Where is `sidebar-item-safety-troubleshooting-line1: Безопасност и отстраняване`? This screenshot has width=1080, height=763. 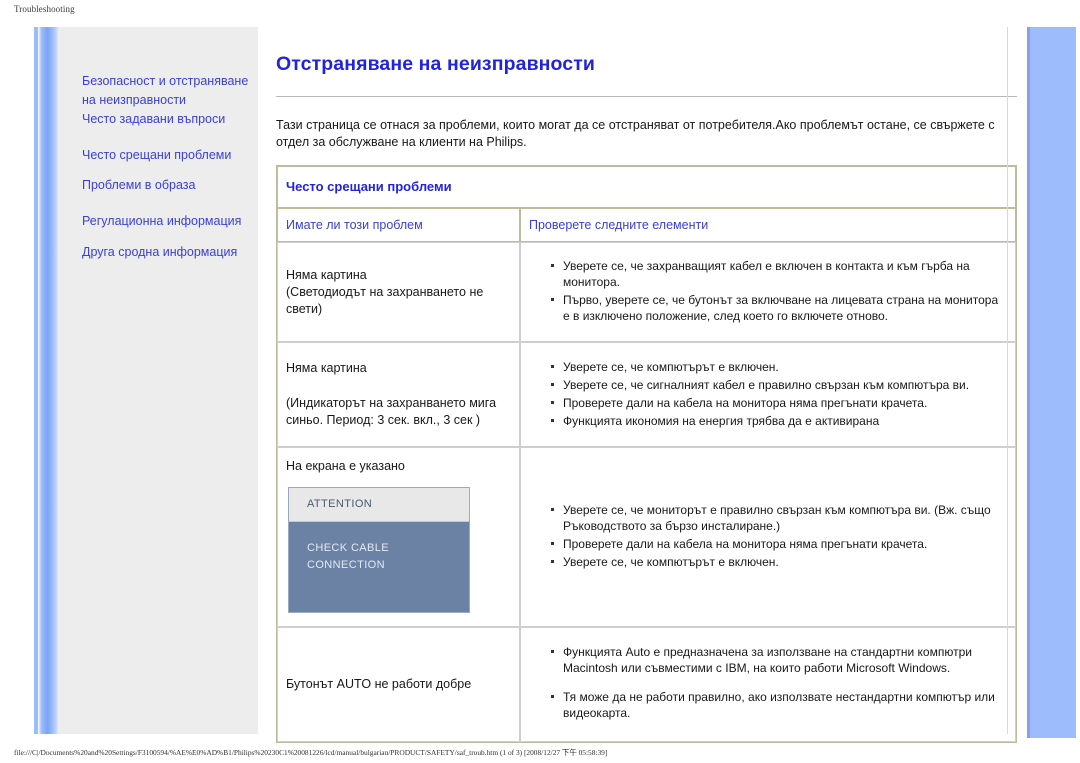 sidebar-item-safety-troubleshooting-line1: Безопасност и отстраняване is located at coordinates (158, 81).